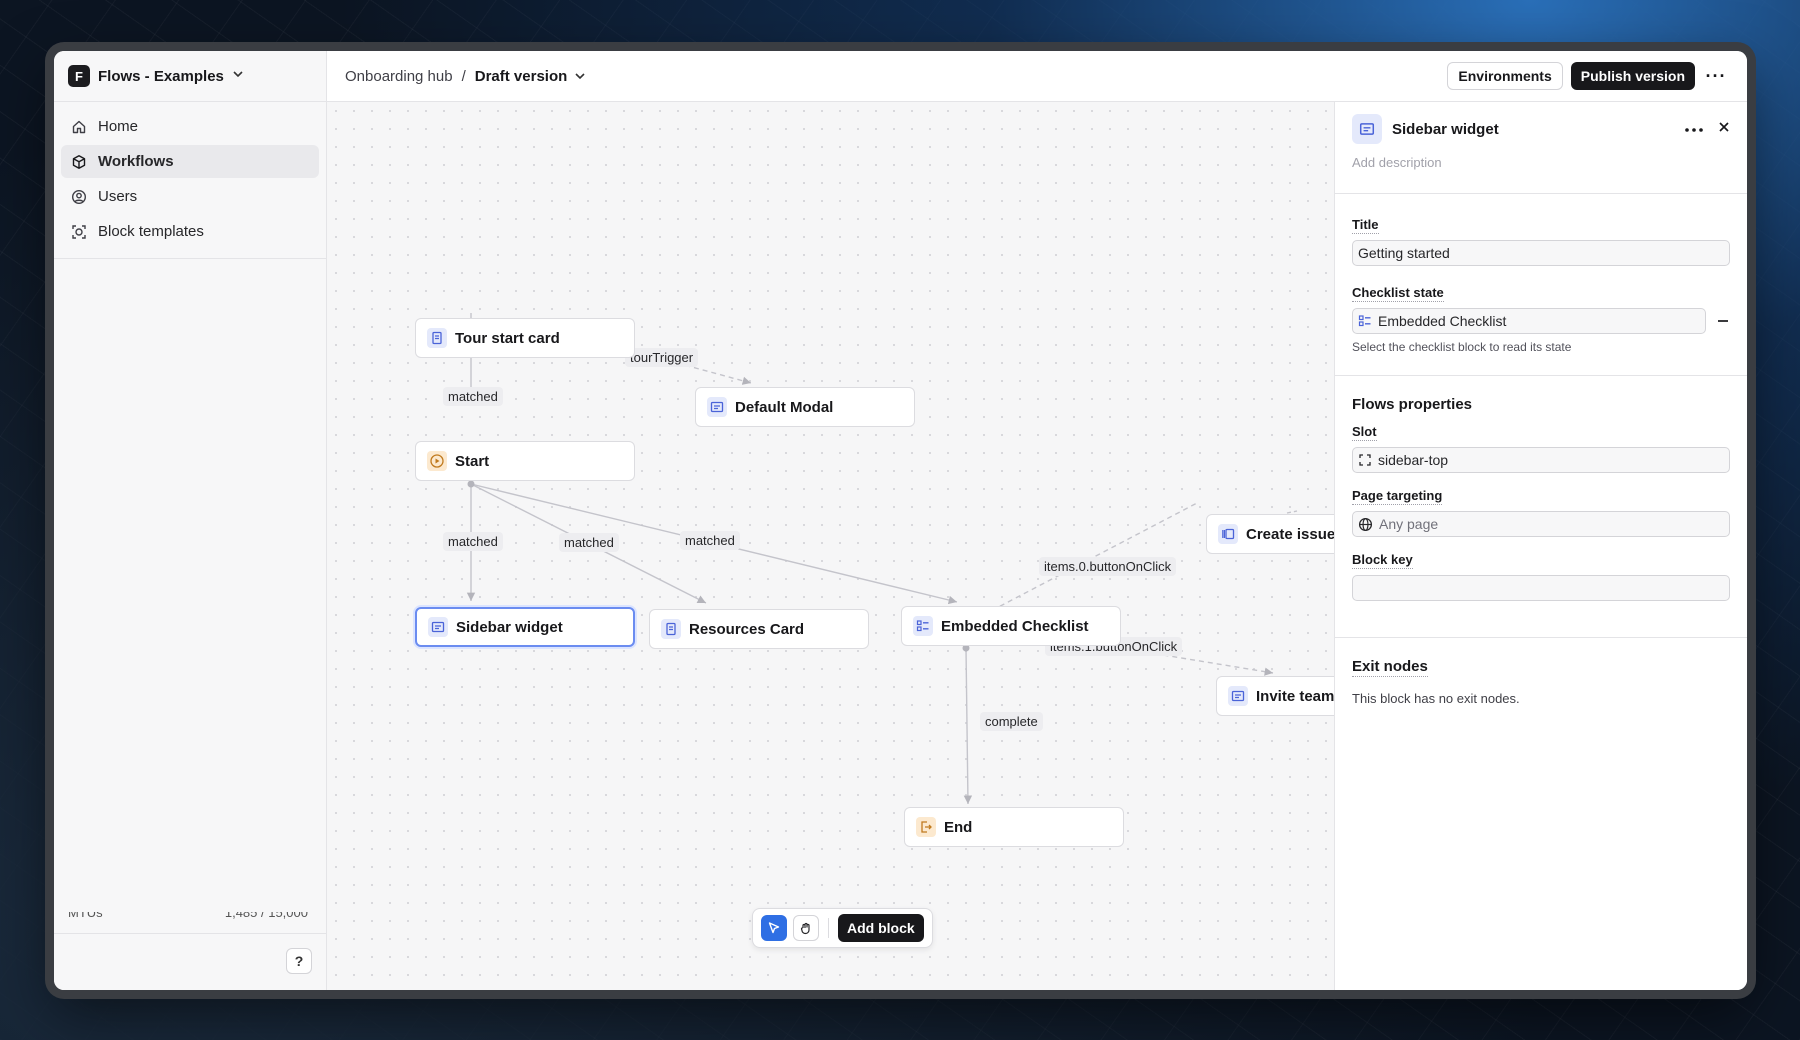 The width and height of the screenshot is (1800, 1040). Describe the element at coordinates (1382, 560) in the screenshot. I see `block-key-label: Block key` at that location.